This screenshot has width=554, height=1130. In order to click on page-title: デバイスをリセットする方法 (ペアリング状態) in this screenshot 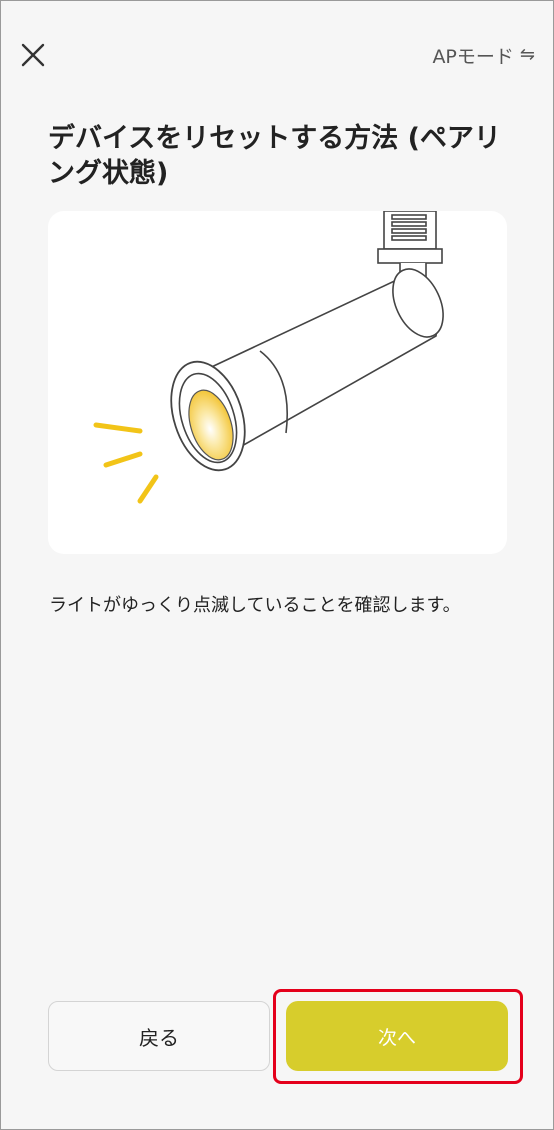, I will do `click(274, 156)`.